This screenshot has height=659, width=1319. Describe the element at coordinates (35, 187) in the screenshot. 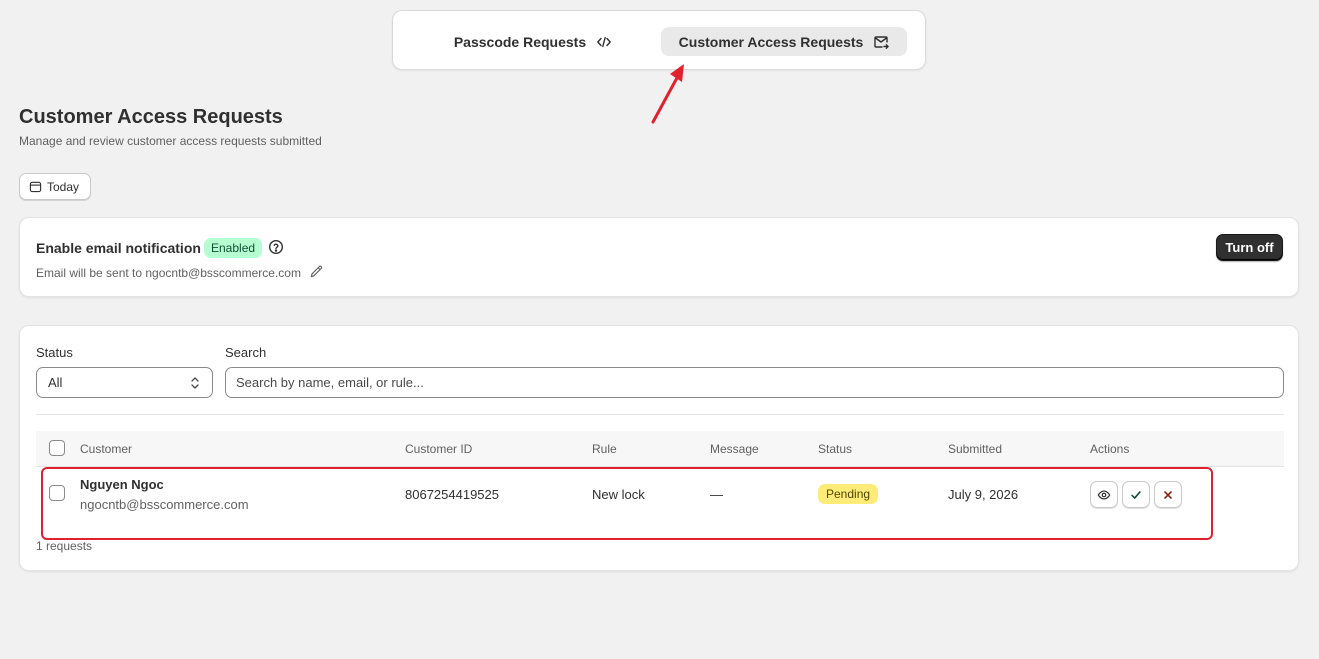

I see `calendar-icon` at that location.